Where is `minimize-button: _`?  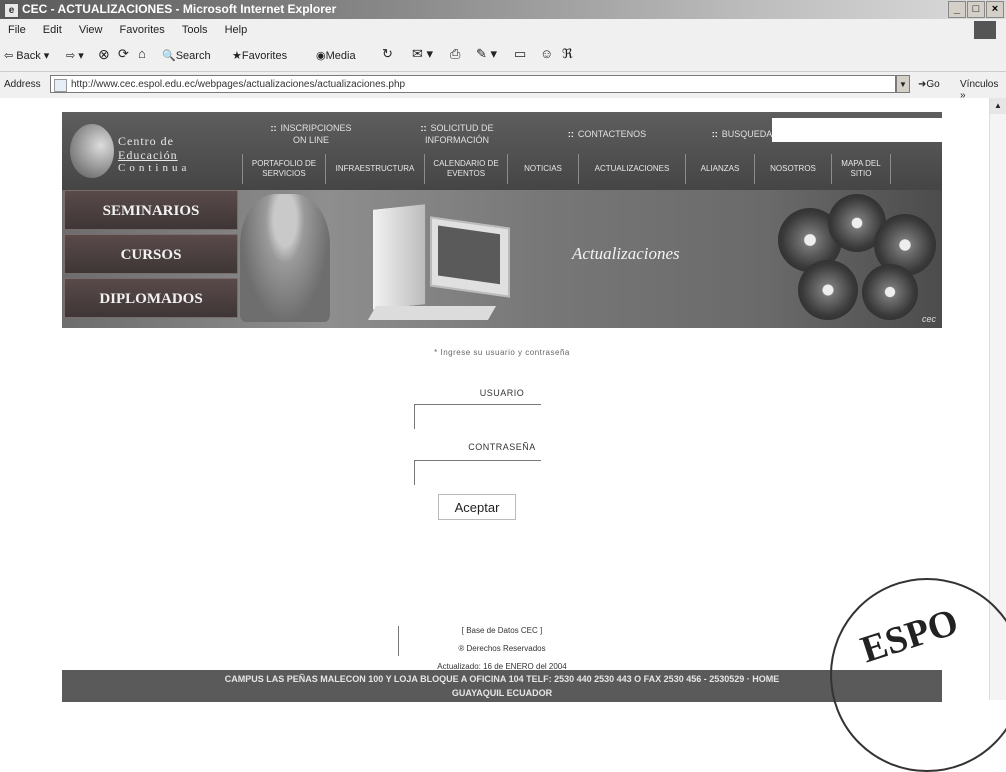
minimize-button: _ is located at coordinates (957, 9).